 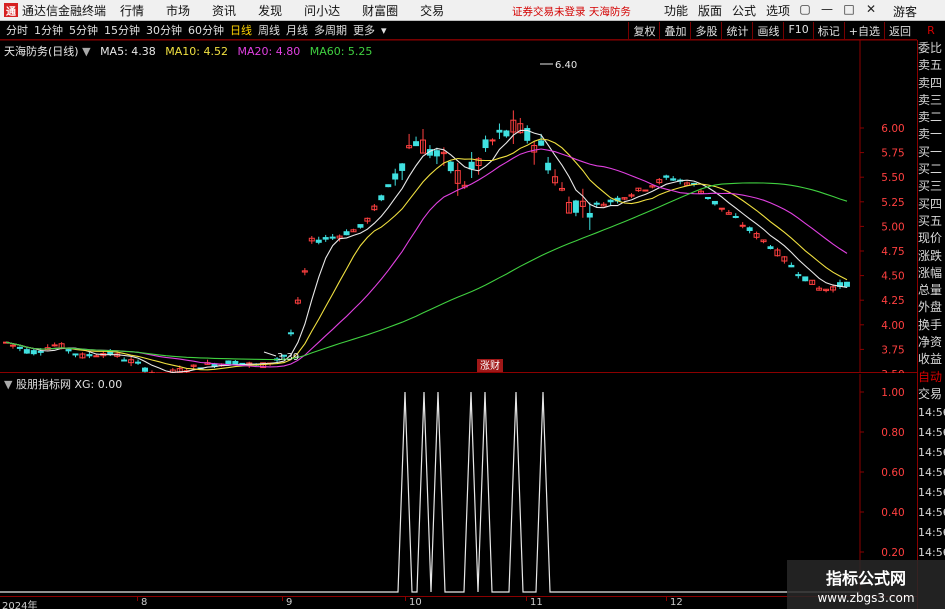 I want to click on period-multi: 多周期, so click(x=330, y=30).